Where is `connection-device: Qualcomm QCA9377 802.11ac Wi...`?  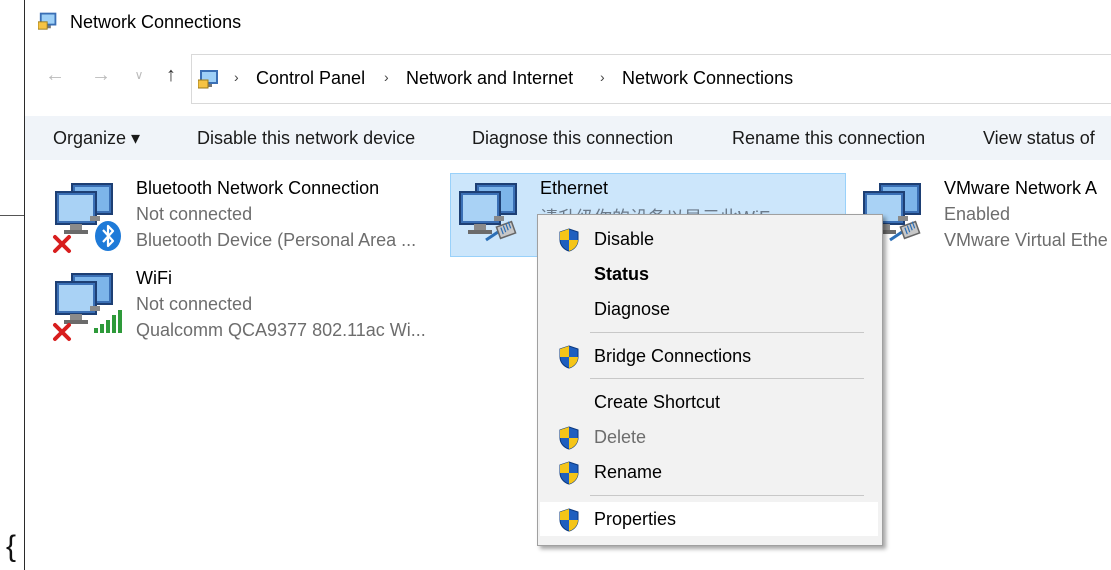 connection-device: Qualcomm QCA9377 802.11ac Wi... is located at coordinates (281, 330).